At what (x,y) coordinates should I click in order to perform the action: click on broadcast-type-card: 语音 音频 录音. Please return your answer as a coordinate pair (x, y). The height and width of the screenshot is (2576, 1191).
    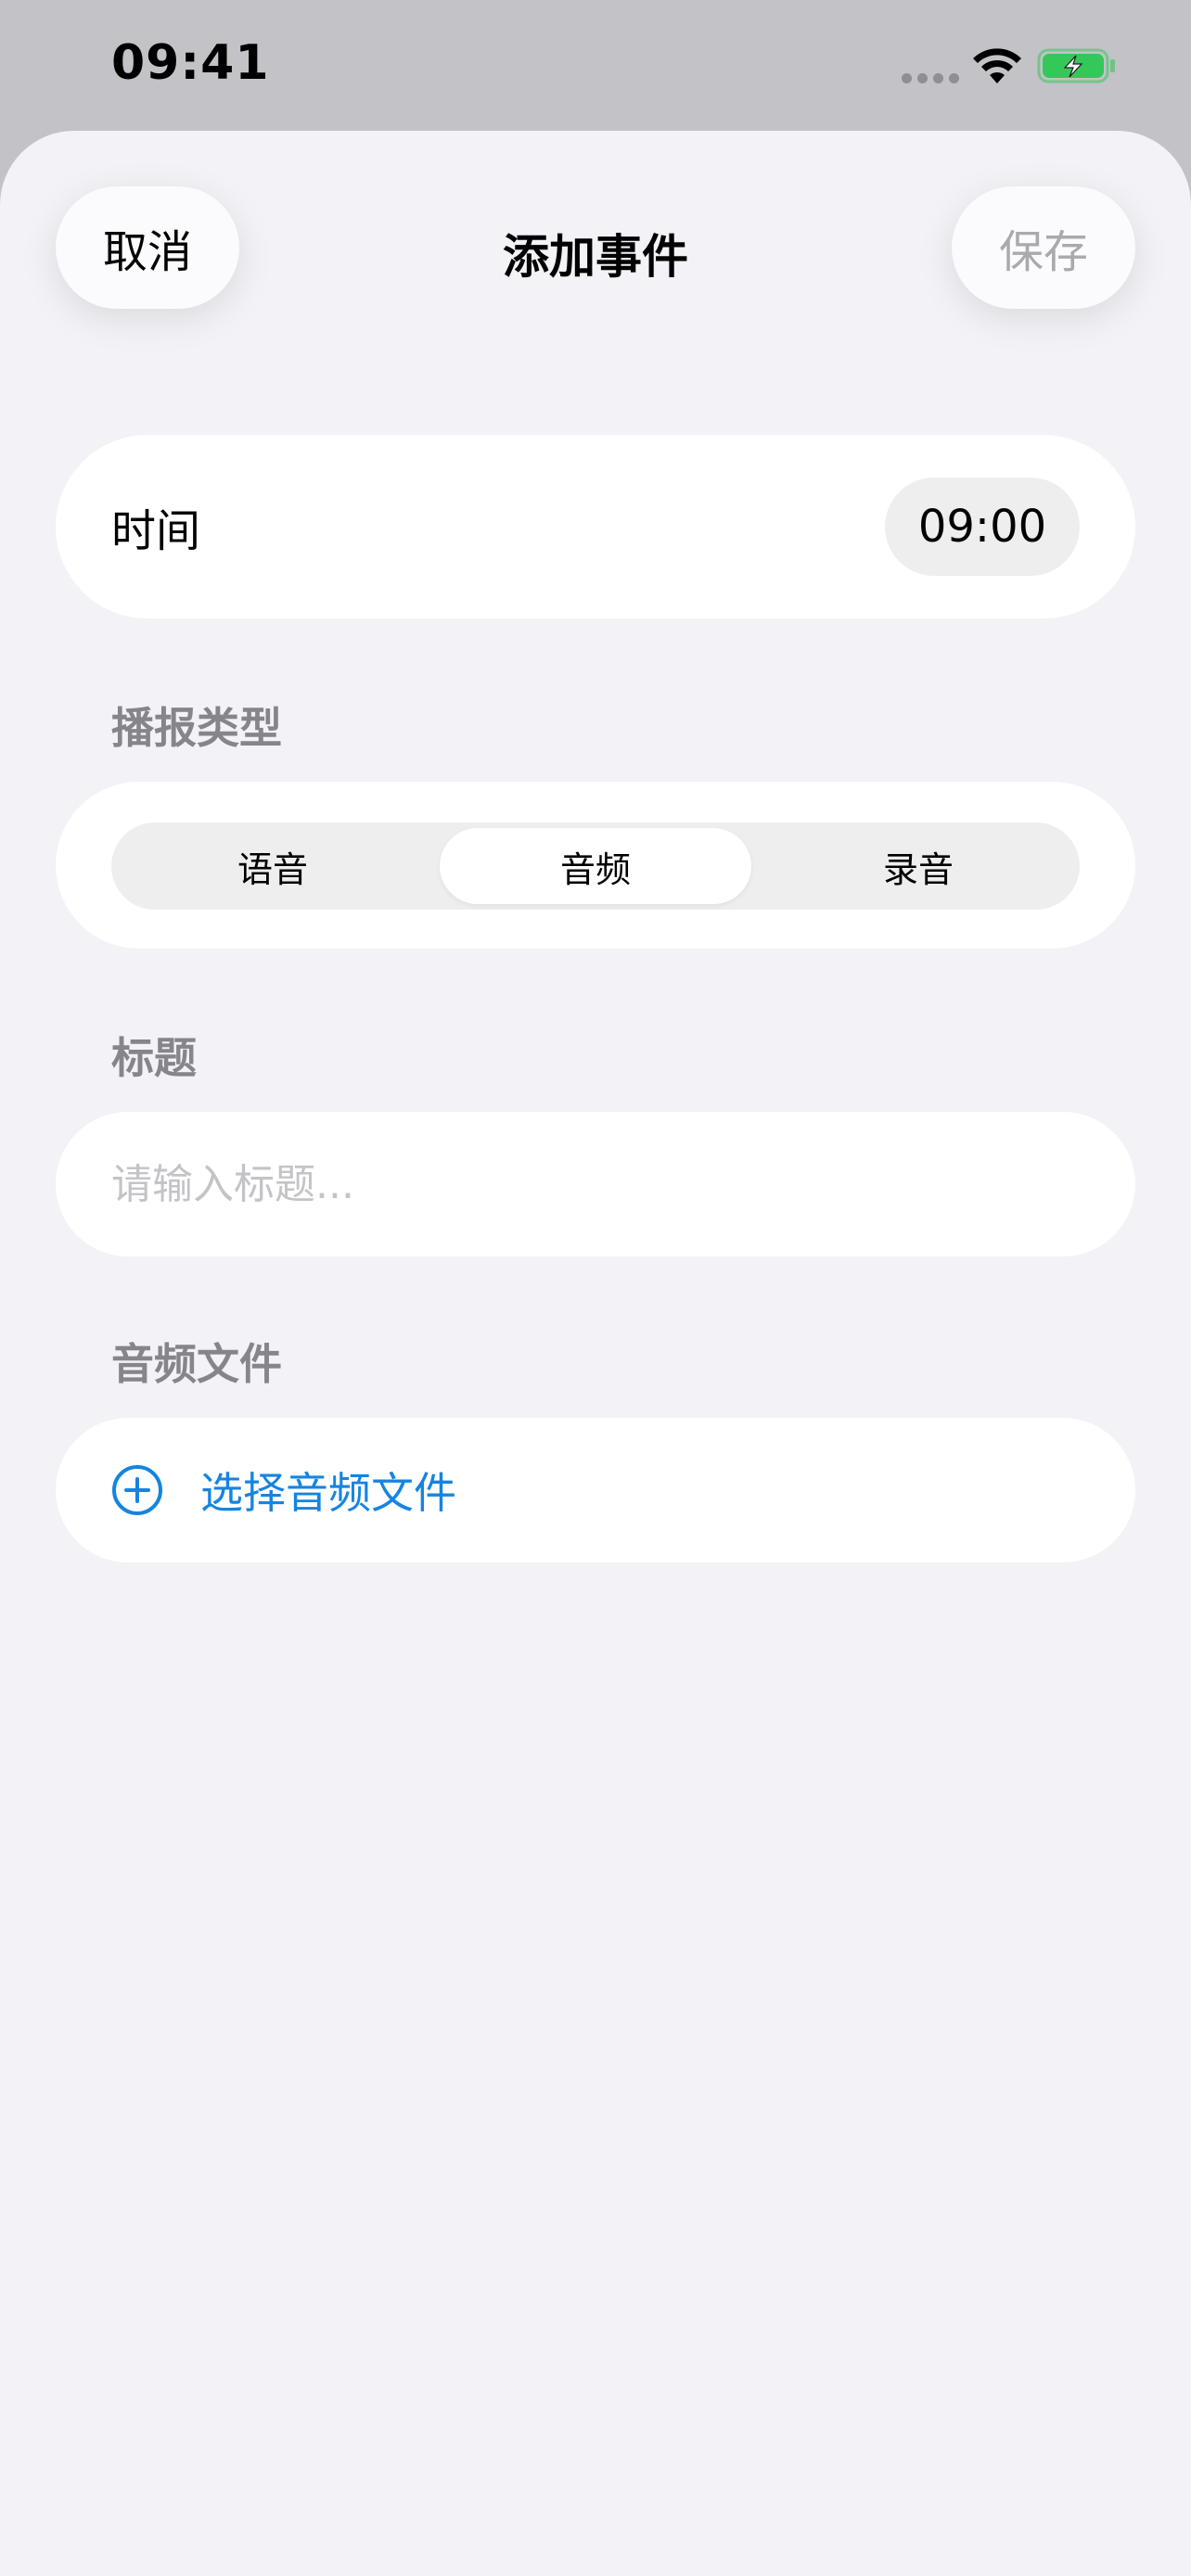
    Looking at the image, I should click on (595, 866).